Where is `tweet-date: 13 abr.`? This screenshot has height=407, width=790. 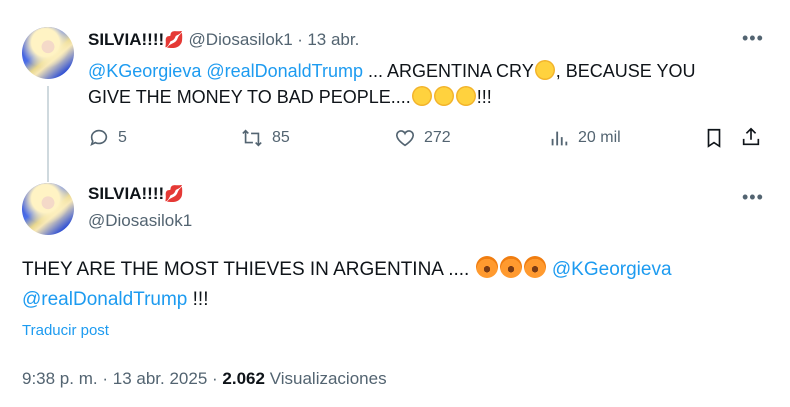 tweet-date: 13 abr. is located at coordinates (333, 39).